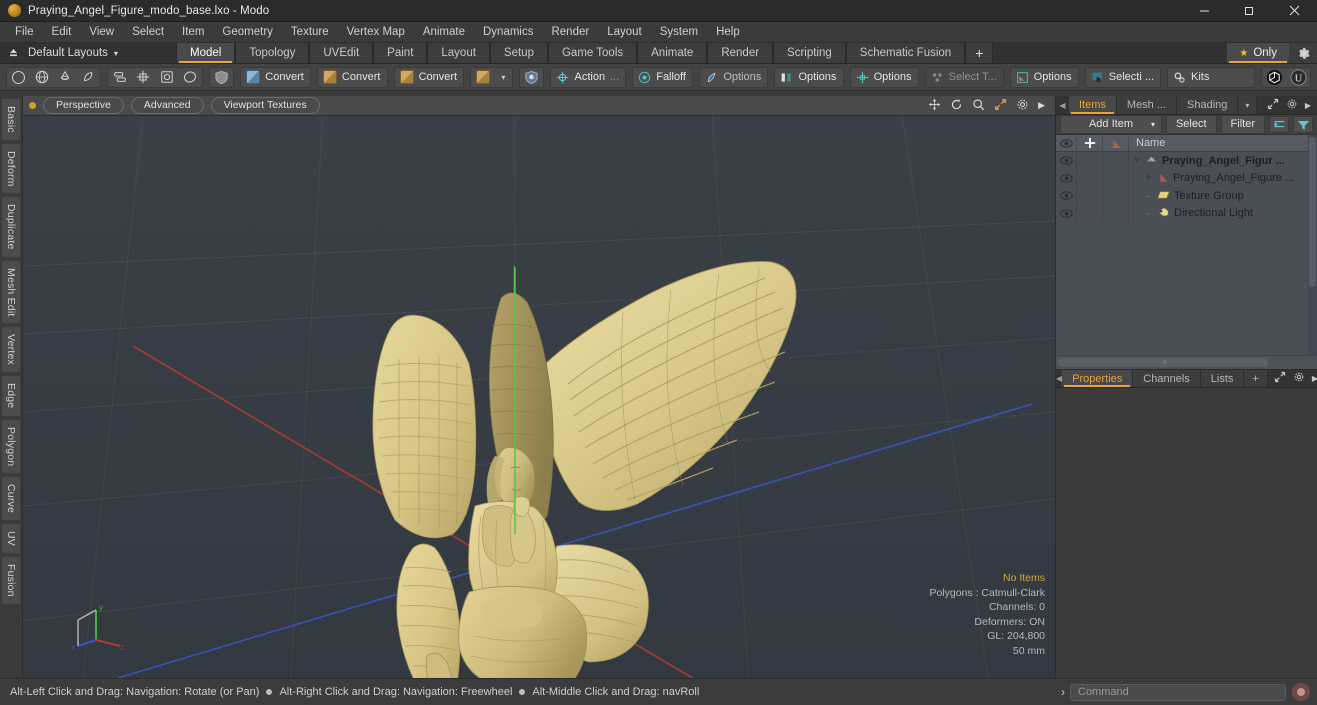  Describe the element at coordinates (11, 499) in the screenshot. I see `sidebar-tab-curve: Curve` at that location.